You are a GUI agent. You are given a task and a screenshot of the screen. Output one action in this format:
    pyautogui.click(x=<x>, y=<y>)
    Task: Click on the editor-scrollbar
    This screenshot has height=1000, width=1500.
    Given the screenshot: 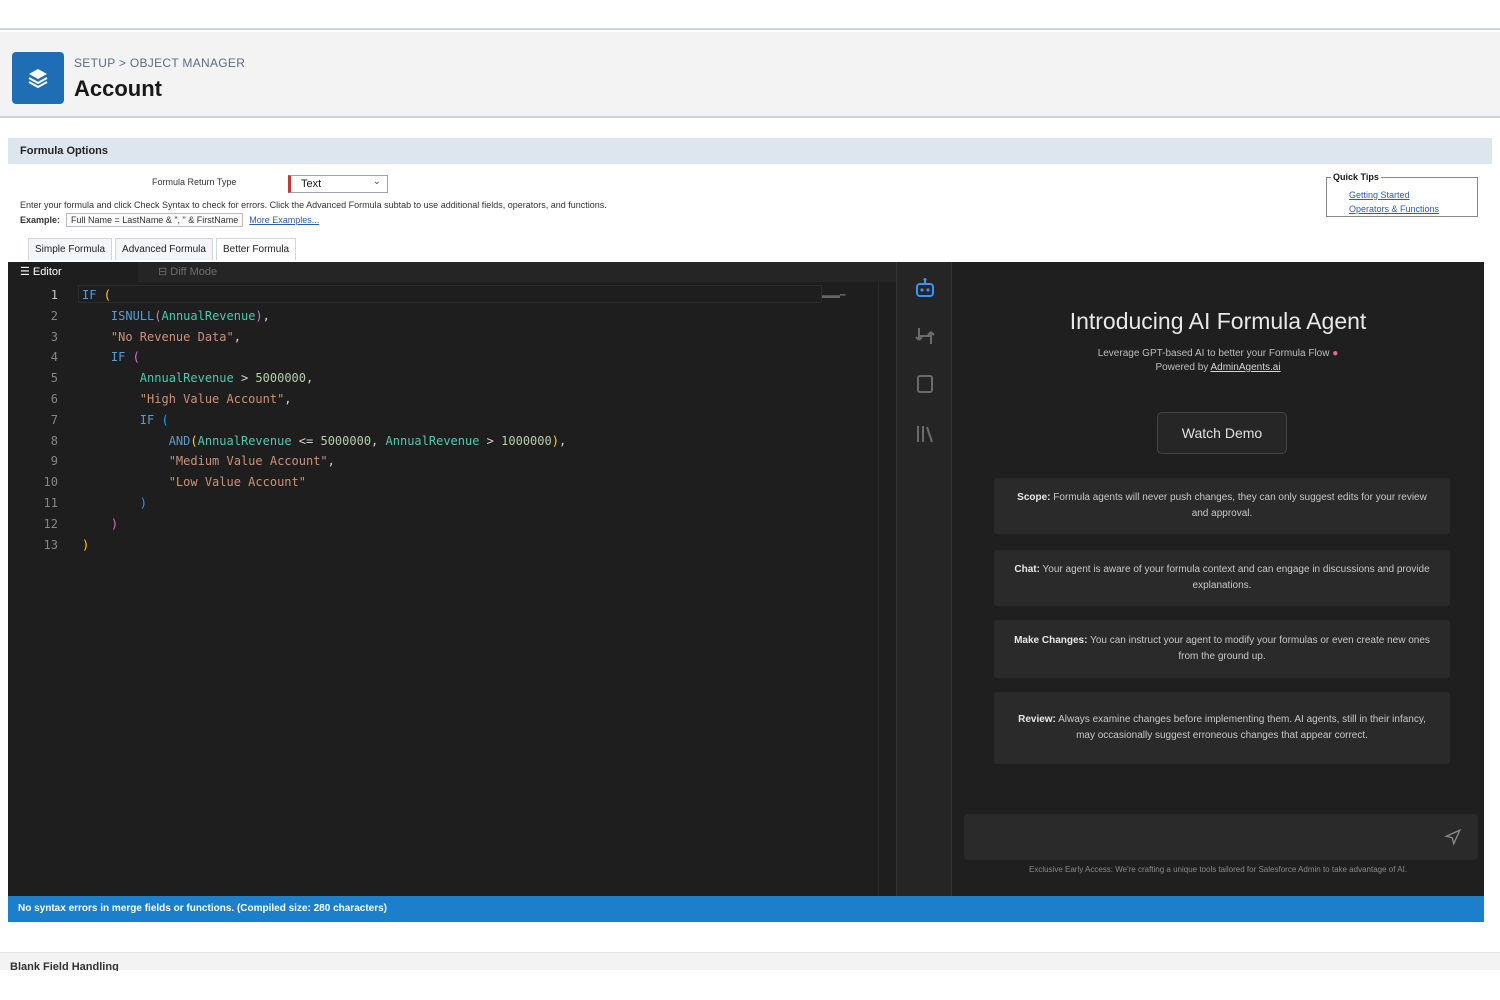 What is the action you would take?
    pyautogui.click(x=887, y=589)
    